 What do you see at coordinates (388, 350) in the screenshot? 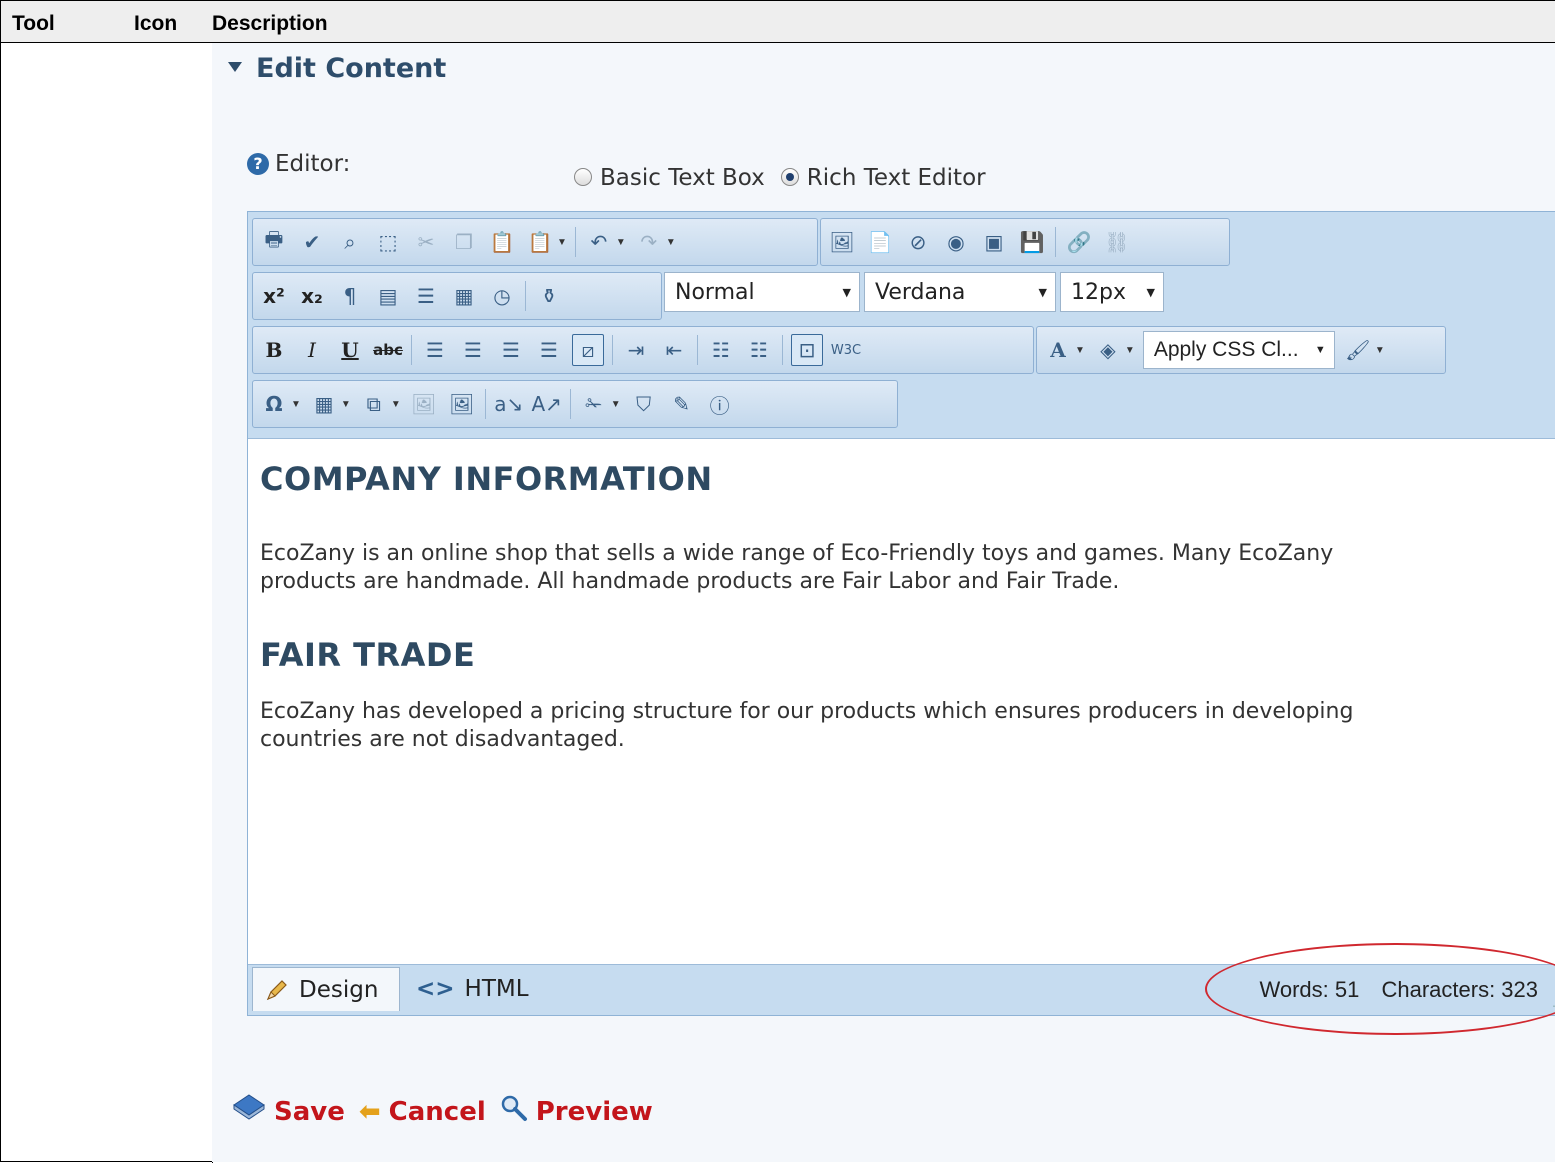
I see `strikethrough-button: abc` at bounding box center [388, 350].